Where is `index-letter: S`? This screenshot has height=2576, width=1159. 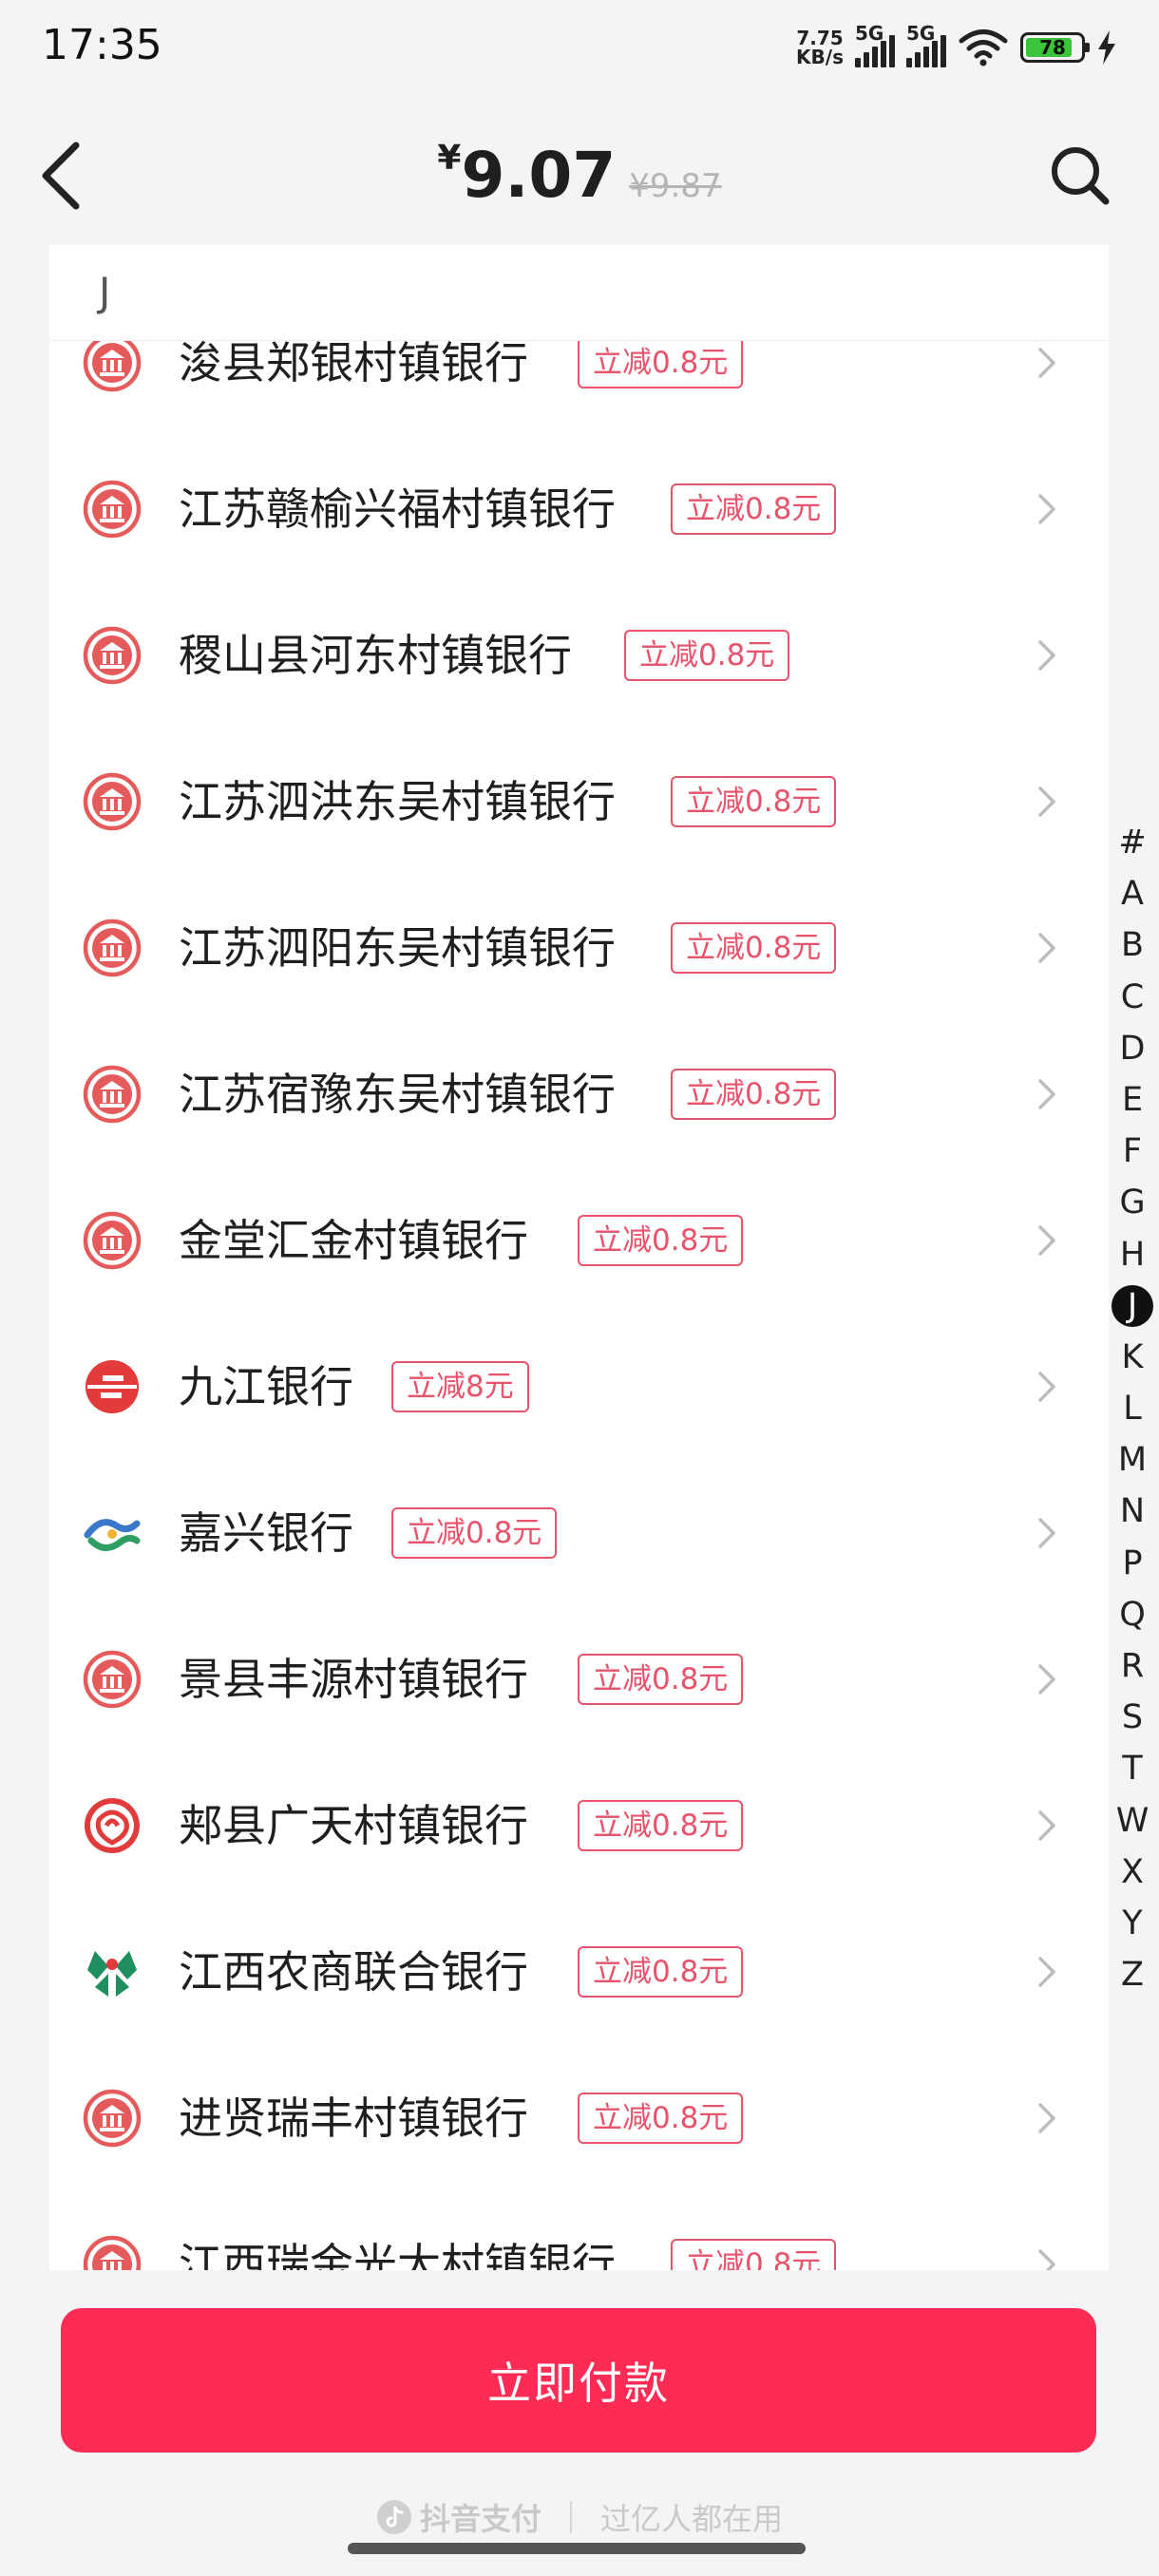
index-letter: S is located at coordinates (1132, 1717).